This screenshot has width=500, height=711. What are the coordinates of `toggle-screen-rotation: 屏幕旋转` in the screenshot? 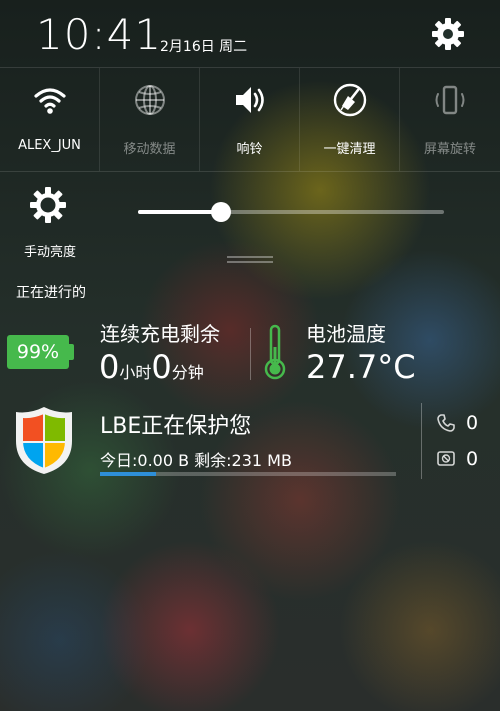 It's located at (450, 119).